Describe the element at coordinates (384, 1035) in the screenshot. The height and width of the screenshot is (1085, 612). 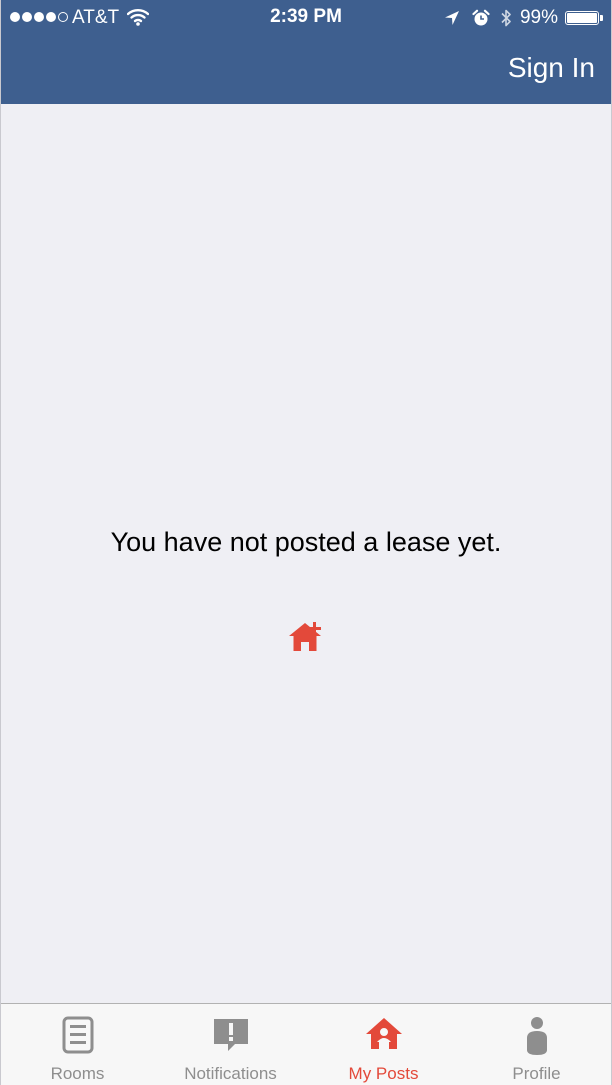
I see `home-person-icon` at that location.